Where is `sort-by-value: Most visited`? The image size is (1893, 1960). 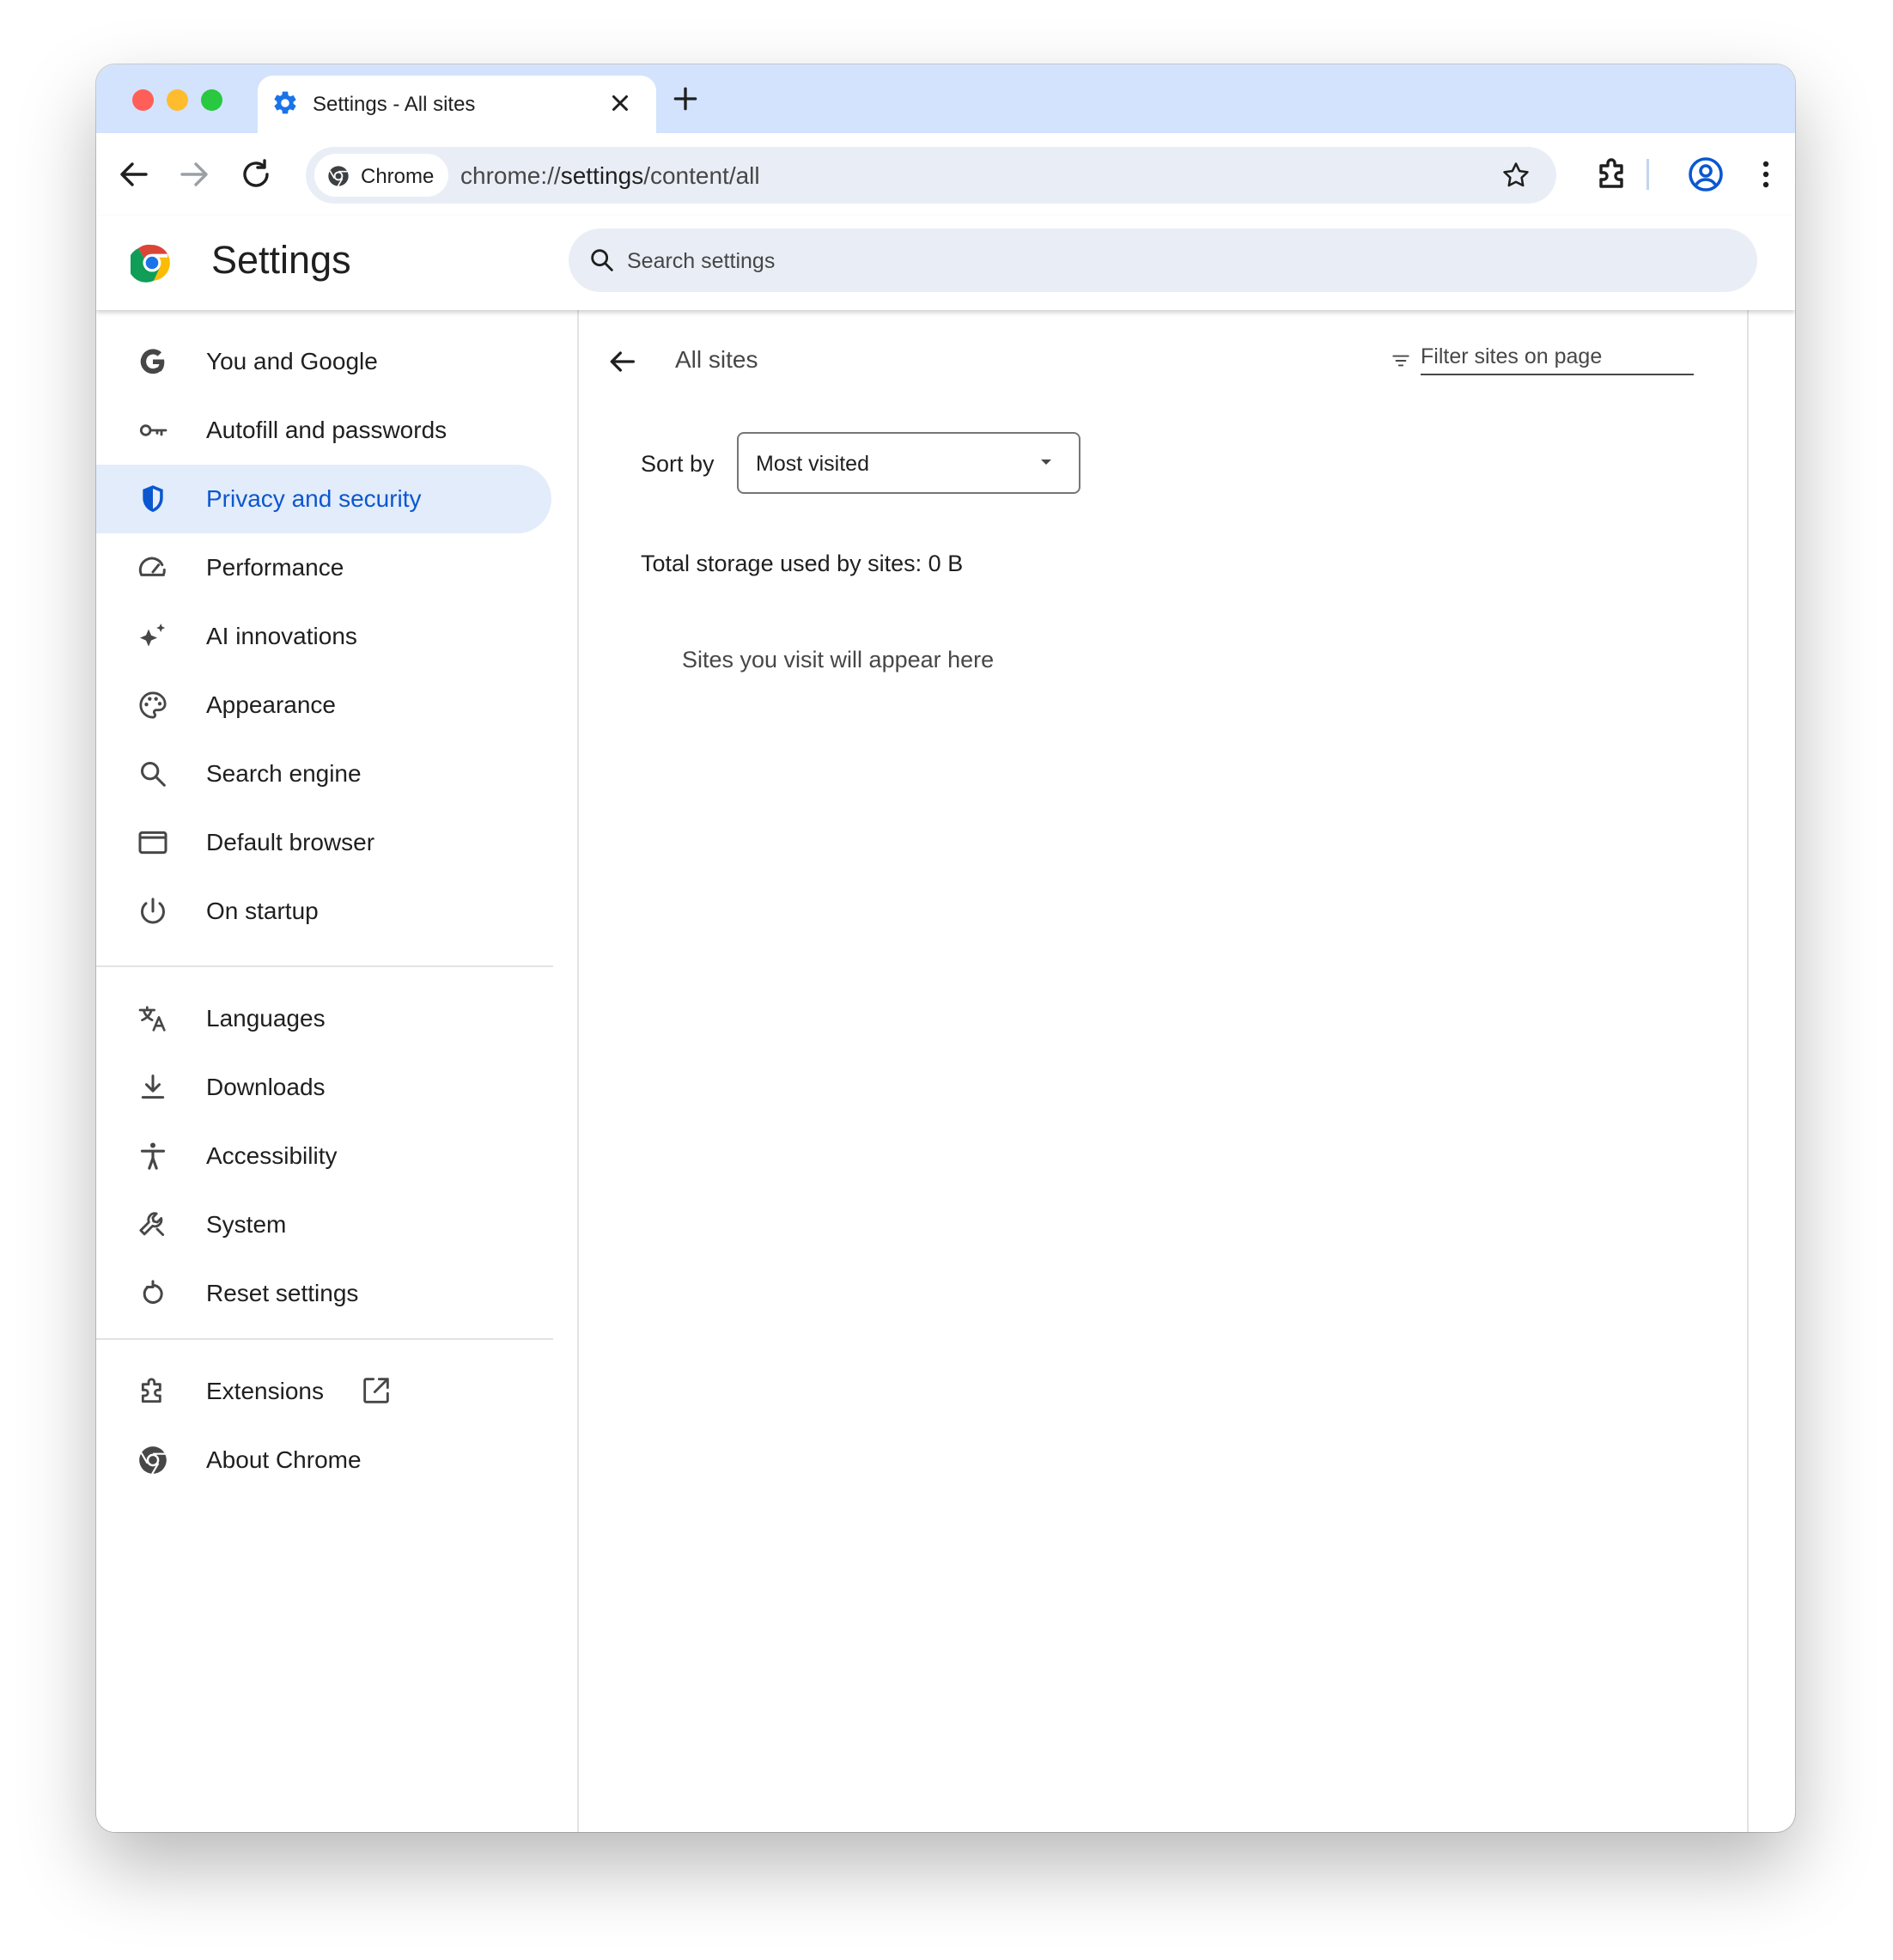 sort-by-value: Most visited is located at coordinates (812, 464).